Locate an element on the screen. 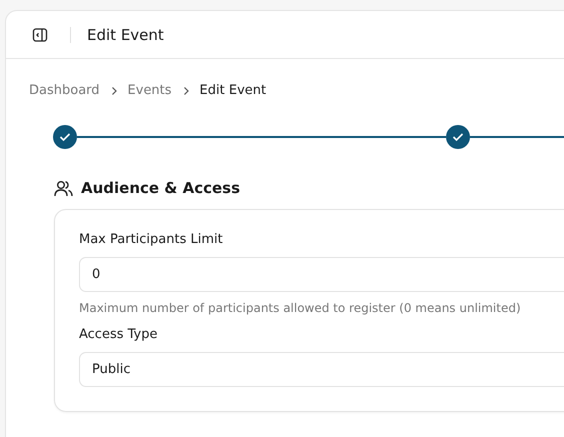 Image resolution: width=564 pixels, height=437 pixels. input-field: Public is located at coordinates (321, 369).